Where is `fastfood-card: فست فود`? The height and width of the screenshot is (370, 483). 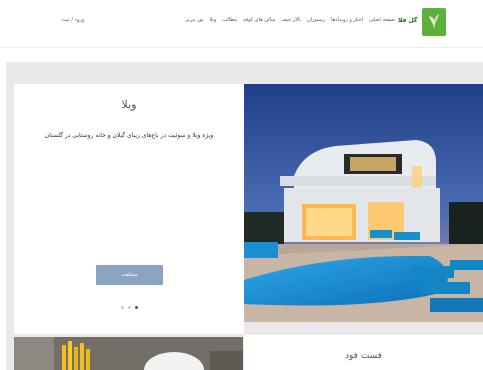
fastfood-card: فست فود is located at coordinates (363, 352).